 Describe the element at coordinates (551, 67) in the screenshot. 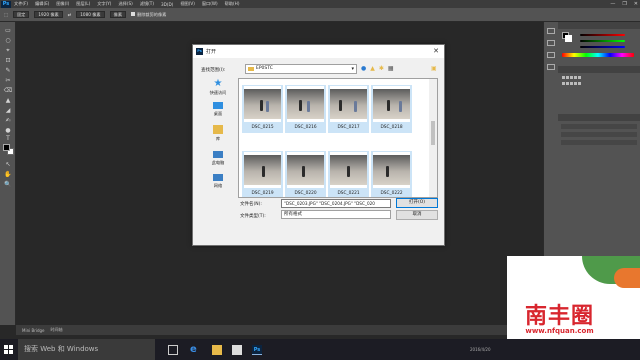

I see `character-panel-icon` at that location.